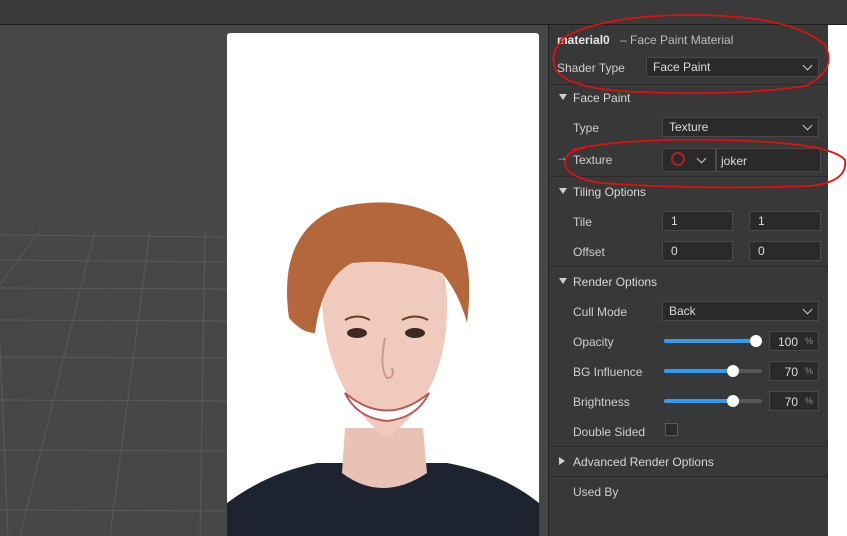 This screenshot has height=536, width=847. Describe the element at coordinates (609, 192) in the screenshot. I see `tiling-options-header: Tiling Options` at that location.